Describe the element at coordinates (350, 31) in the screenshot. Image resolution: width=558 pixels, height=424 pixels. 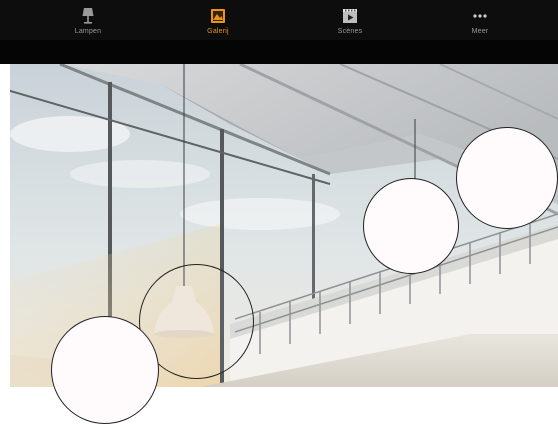
I see `tab-label: Scènes` at that location.